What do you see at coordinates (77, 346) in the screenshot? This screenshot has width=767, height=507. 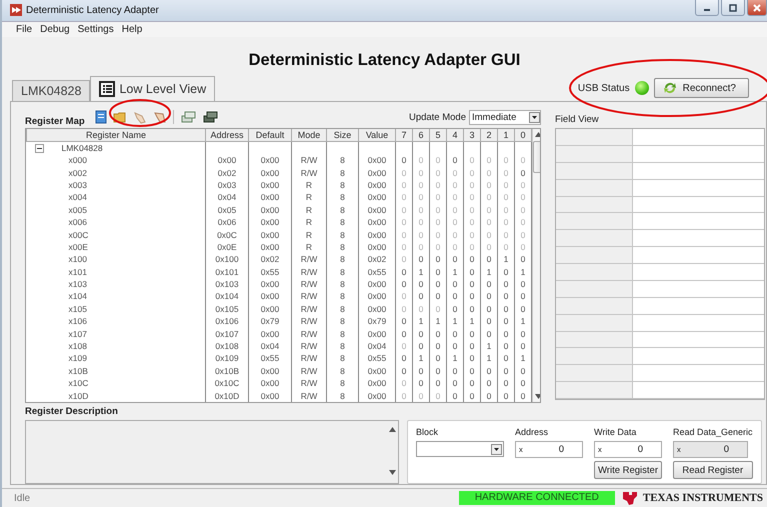 I see `tree-node: x108` at bounding box center [77, 346].